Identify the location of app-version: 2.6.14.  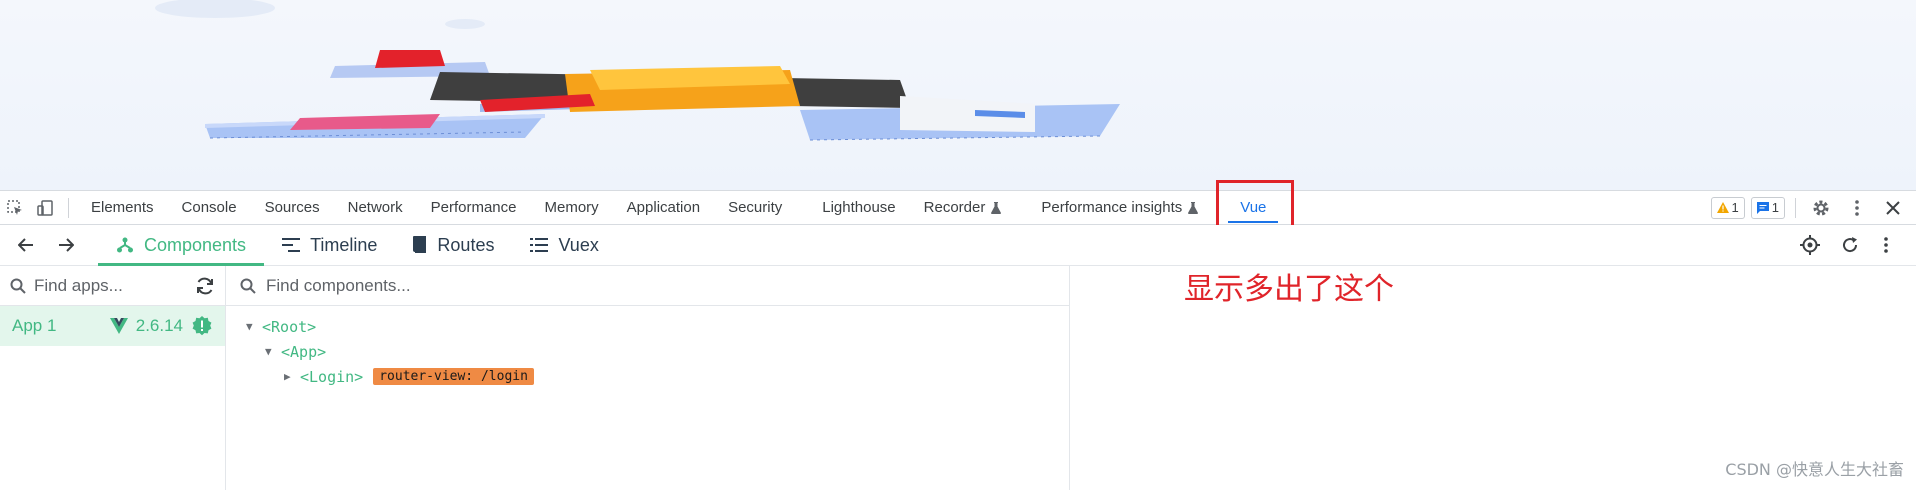
(161, 326).